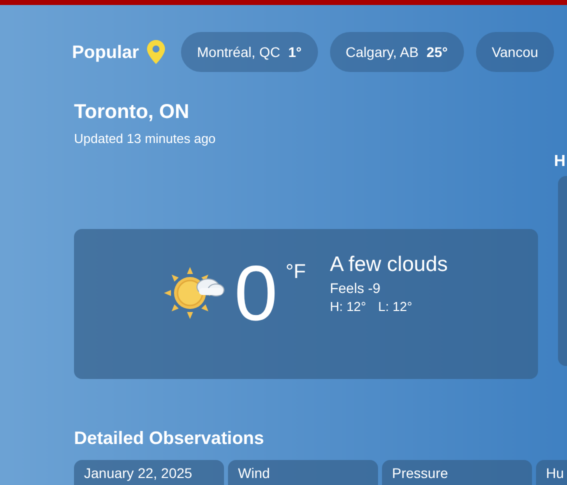 This screenshot has height=485, width=567. Describe the element at coordinates (195, 292) in the screenshot. I see `partly-cloudy-icon` at that location.